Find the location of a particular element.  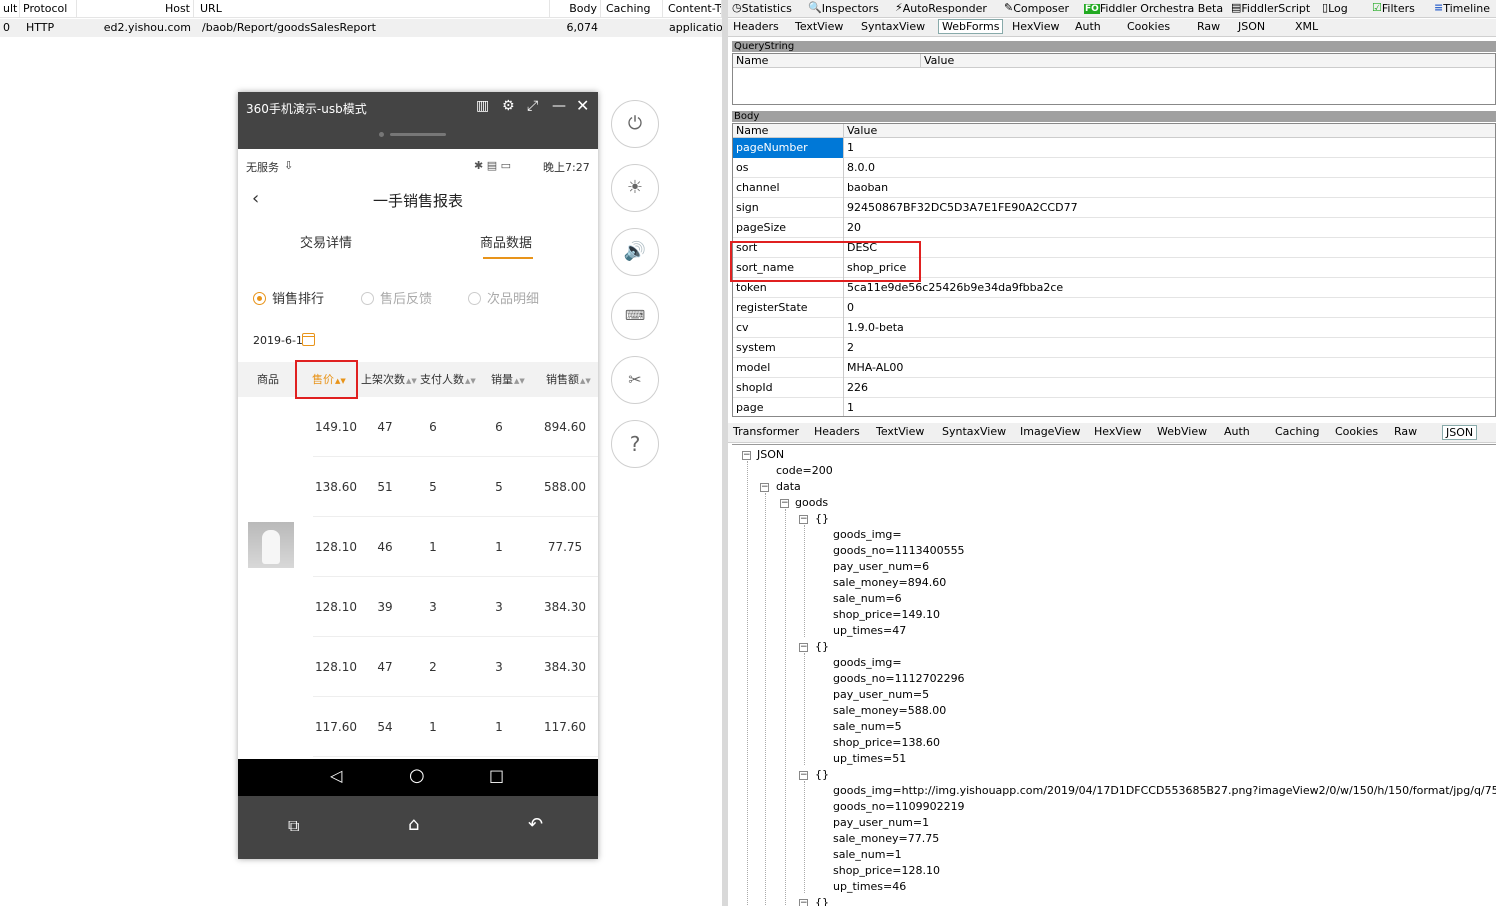

tab-xml: XML is located at coordinates (1306, 26).